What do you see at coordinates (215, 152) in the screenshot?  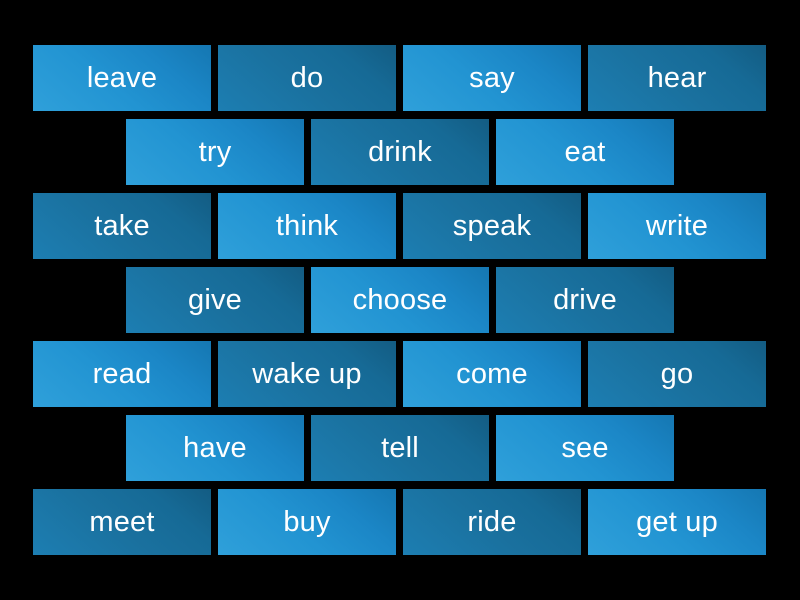 I see `word-tile: try` at bounding box center [215, 152].